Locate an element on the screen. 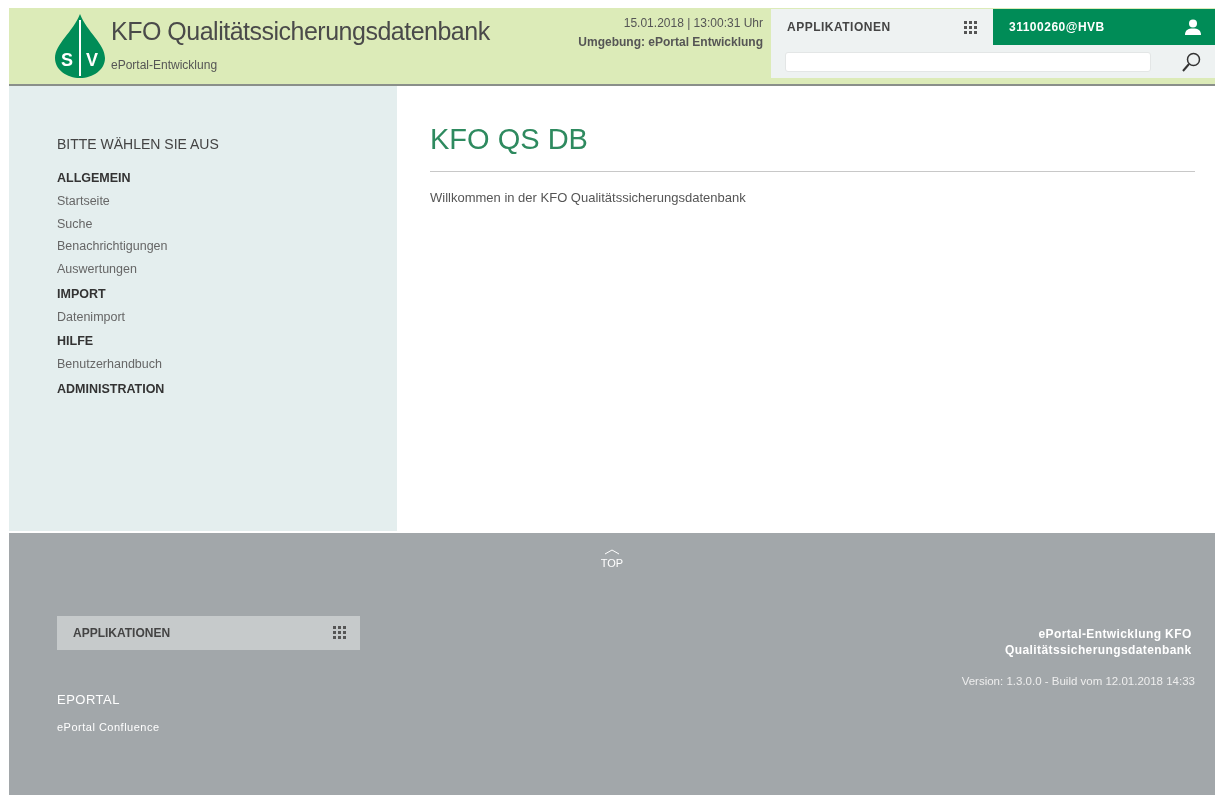  app-subtitle: ePortal-Entwicklung is located at coordinates (165, 65).